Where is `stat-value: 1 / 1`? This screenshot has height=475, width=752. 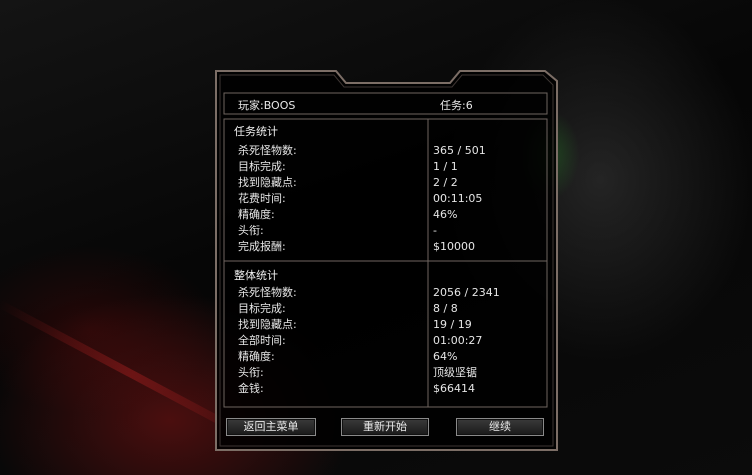 stat-value: 1 / 1 is located at coordinates (445, 166).